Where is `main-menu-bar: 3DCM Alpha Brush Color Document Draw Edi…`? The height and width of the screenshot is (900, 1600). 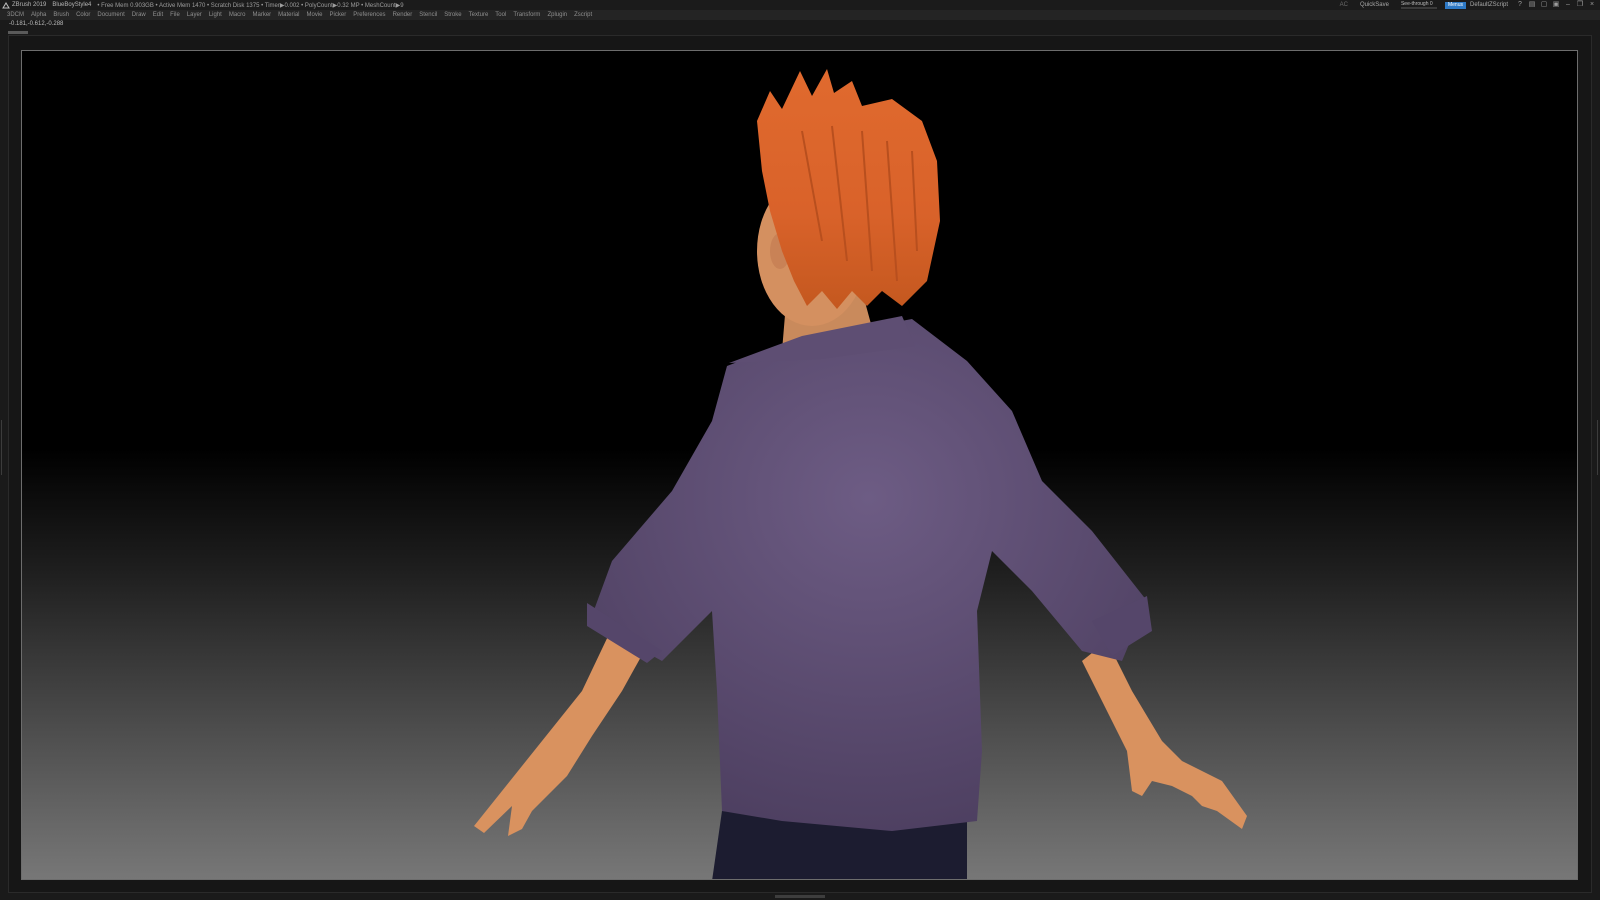 main-menu-bar: 3DCM Alpha Brush Color Document Draw Edi… is located at coordinates (800, 15).